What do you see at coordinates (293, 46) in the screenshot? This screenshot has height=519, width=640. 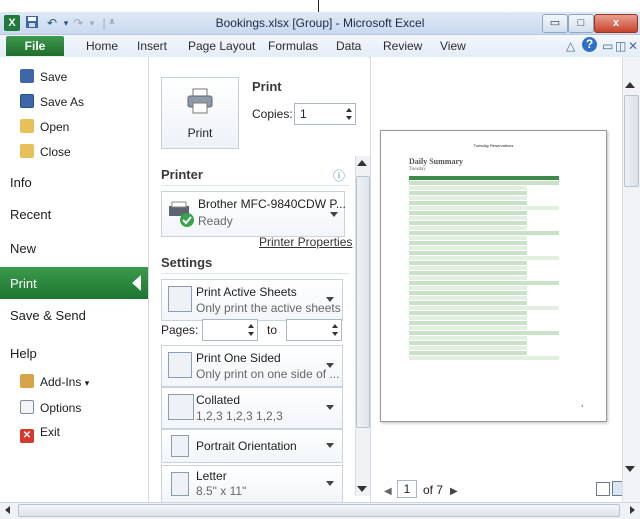 I see `tab-formulas: Formulas` at bounding box center [293, 46].